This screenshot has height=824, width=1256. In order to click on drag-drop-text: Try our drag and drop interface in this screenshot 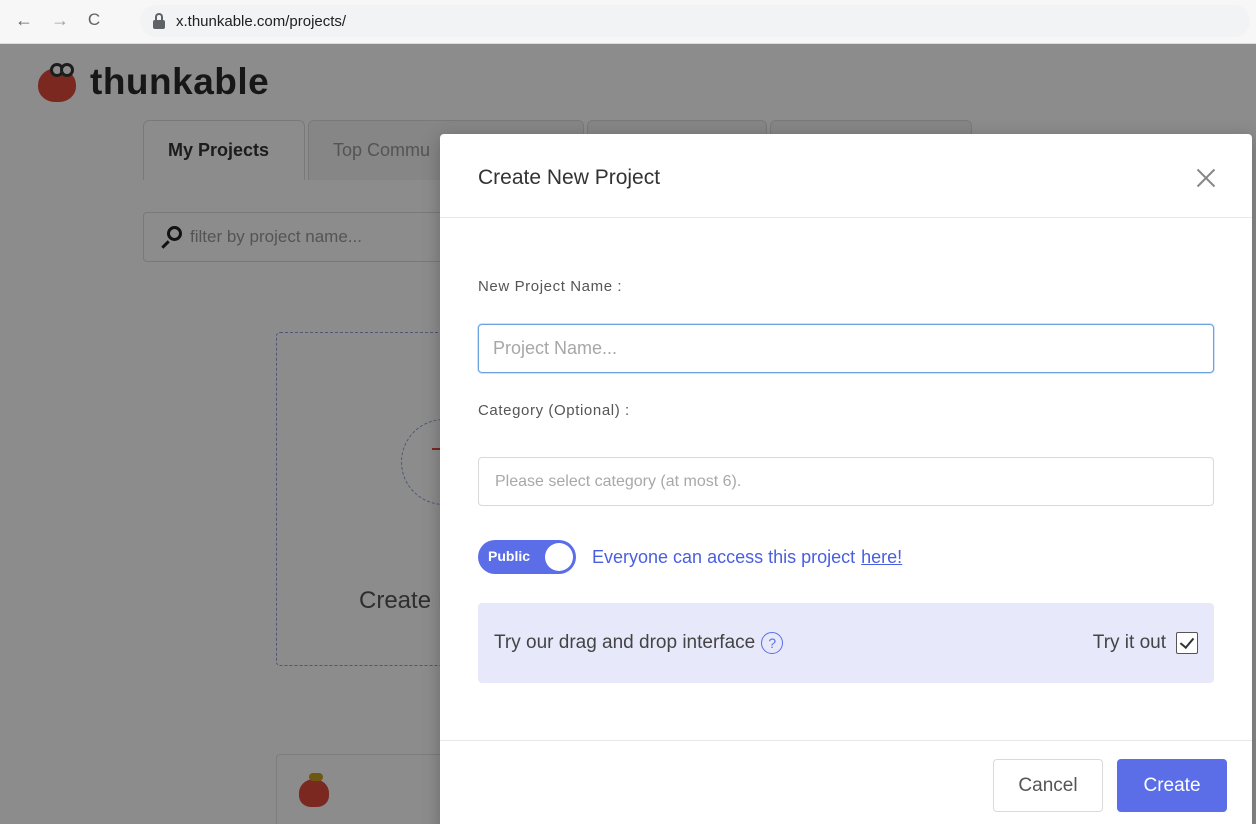, I will do `click(625, 642)`.